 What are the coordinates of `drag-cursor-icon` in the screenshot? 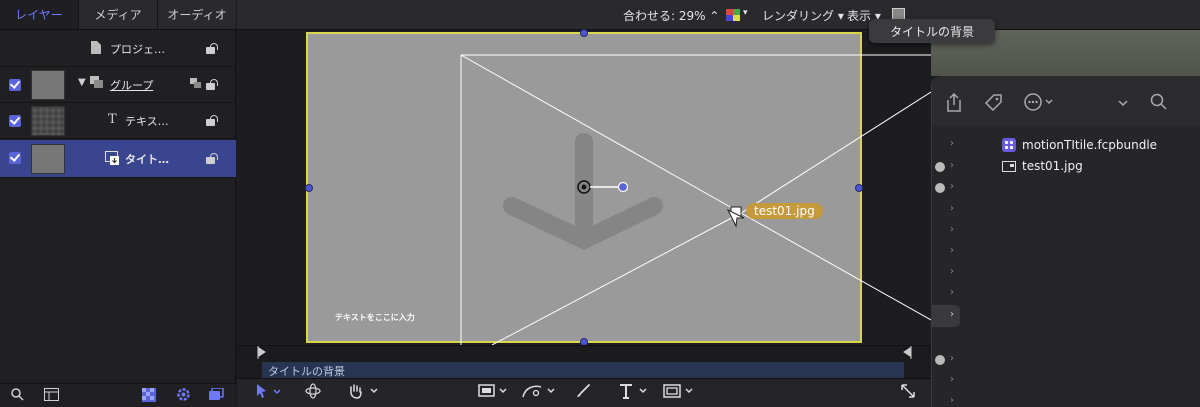 It's located at (735, 217).